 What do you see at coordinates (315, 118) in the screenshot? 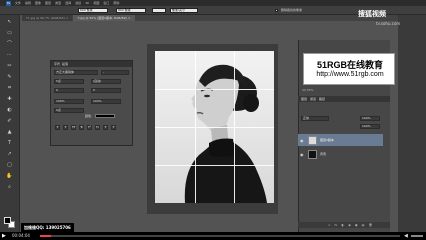
I see `blend-mode-select: 正常` at bounding box center [315, 118].